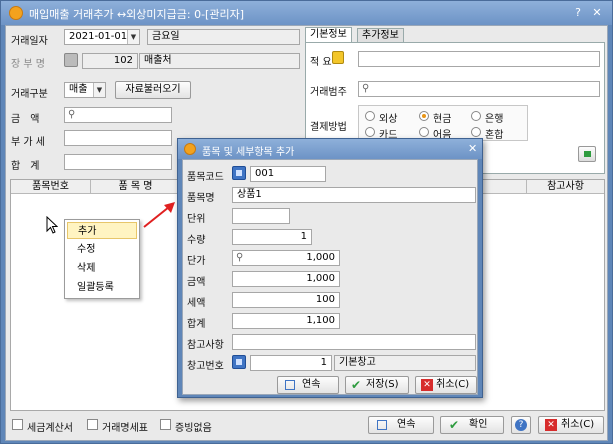 This screenshot has height=444, width=613. What do you see at coordinates (51, 187) in the screenshot?
I see `grid-col-item-no: 품목번호` at bounding box center [51, 187].